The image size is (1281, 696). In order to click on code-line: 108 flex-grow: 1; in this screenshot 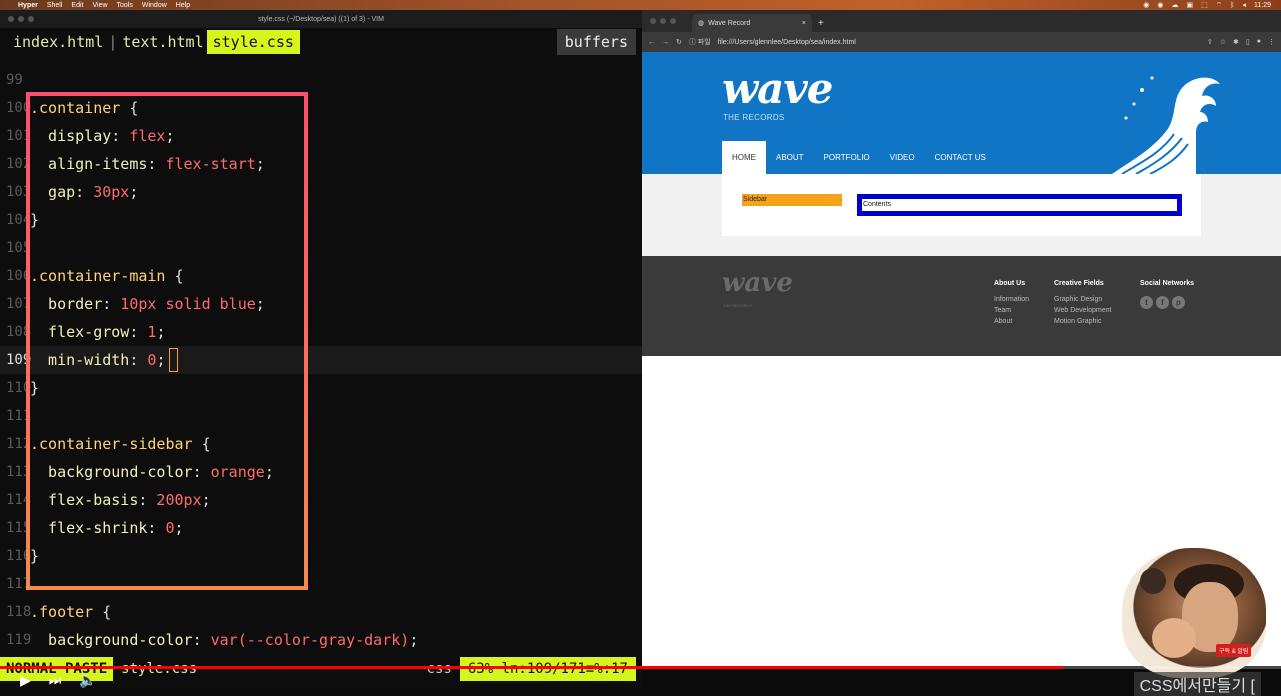, I will do `click(321, 332)`.